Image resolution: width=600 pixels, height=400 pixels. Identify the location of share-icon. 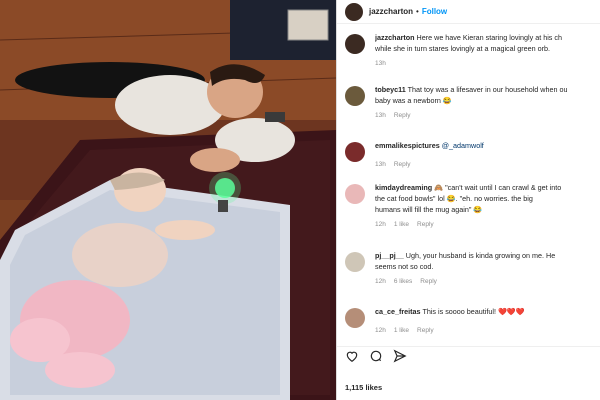
(400, 358).